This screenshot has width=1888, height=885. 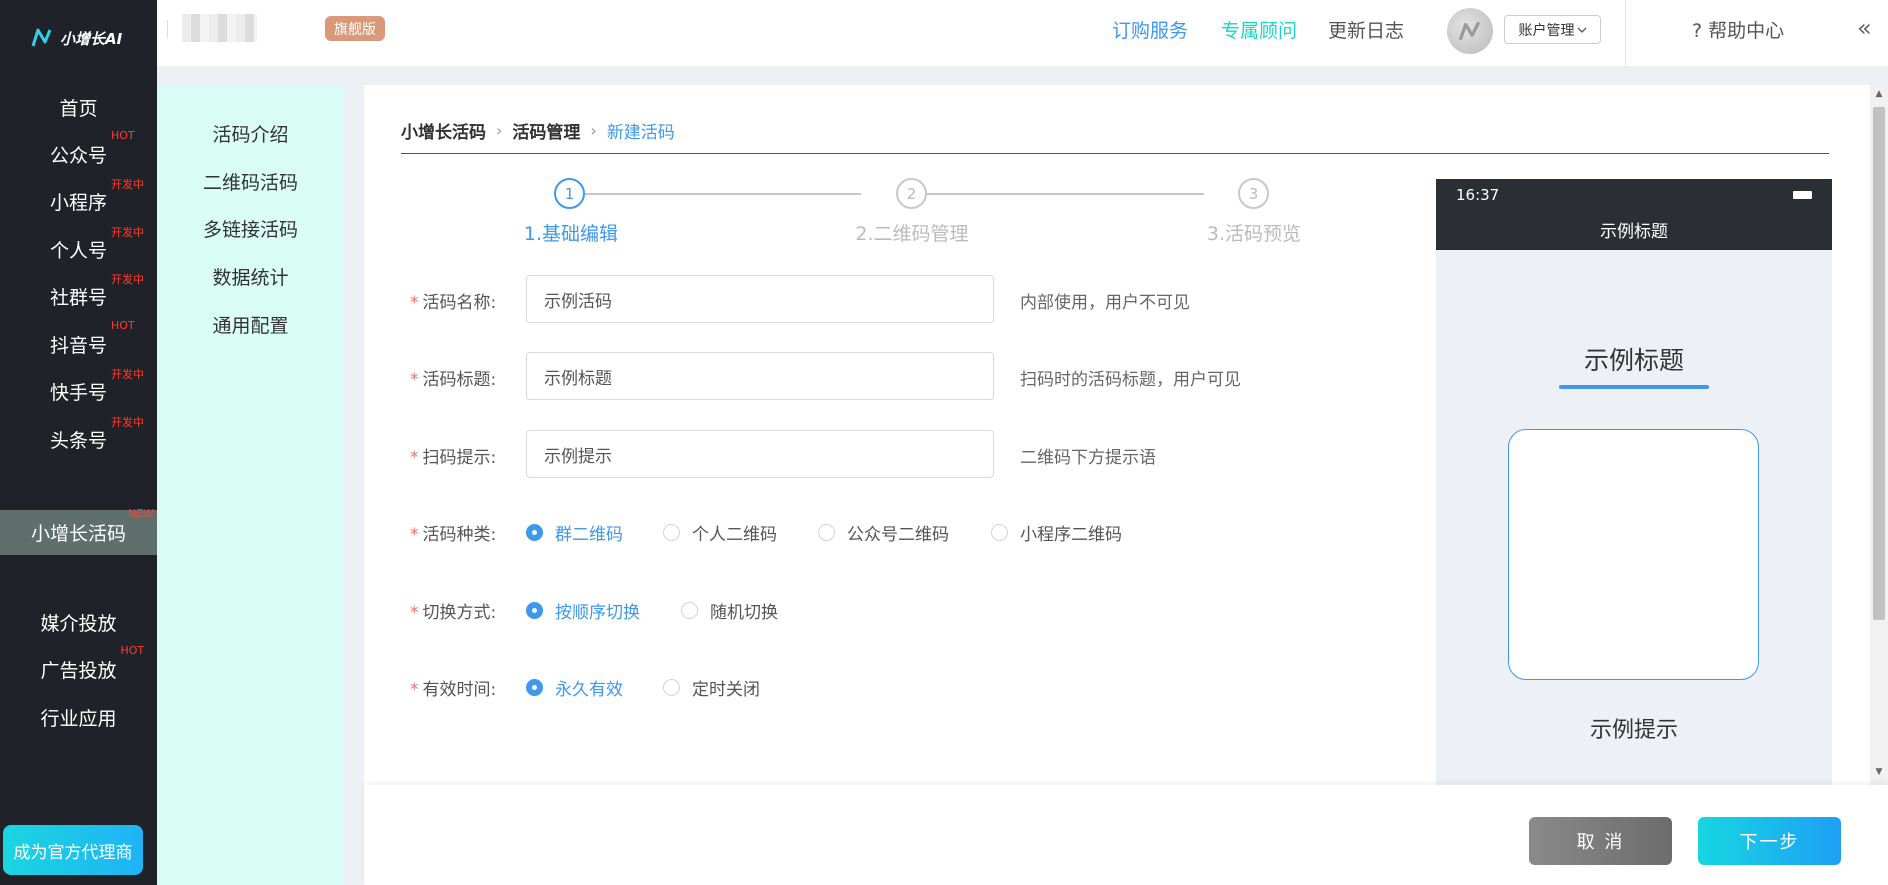 What do you see at coordinates (1254, 234) in the screenshot?
I see `step-3-label: 3.活码预览` at bounding box center [1254, 234].